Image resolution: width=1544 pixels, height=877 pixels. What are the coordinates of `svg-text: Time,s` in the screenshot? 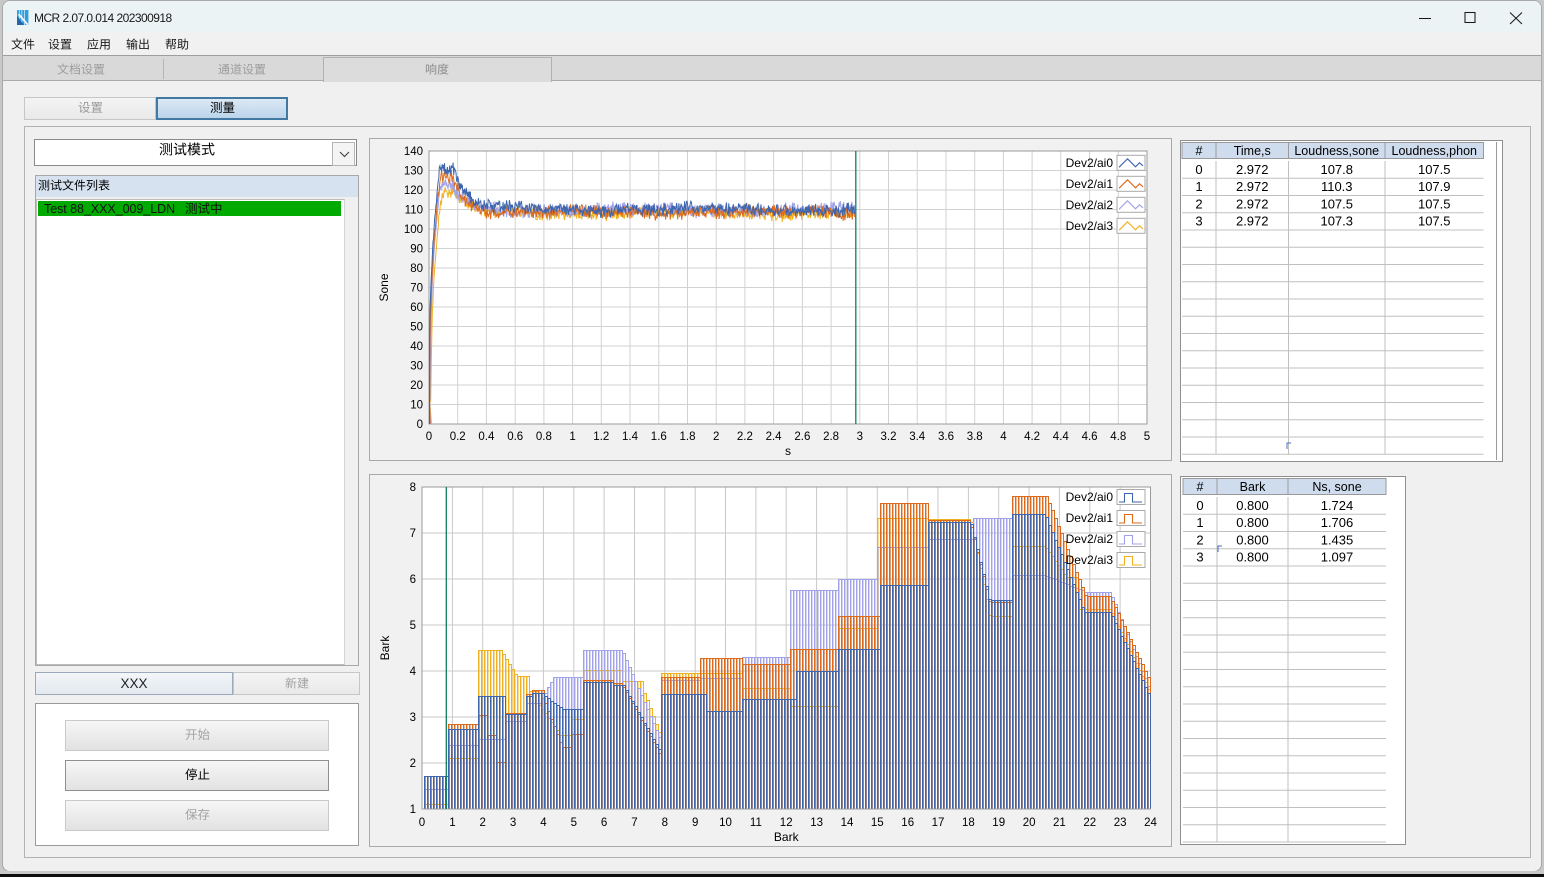 It's located at (1252, 151).